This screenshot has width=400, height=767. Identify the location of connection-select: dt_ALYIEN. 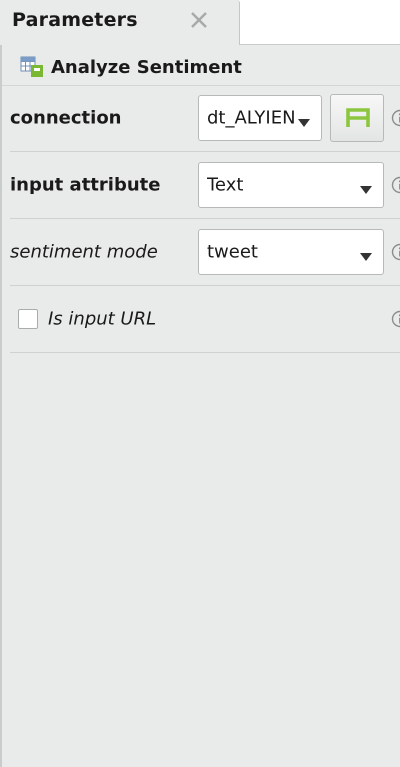
(260, 118).